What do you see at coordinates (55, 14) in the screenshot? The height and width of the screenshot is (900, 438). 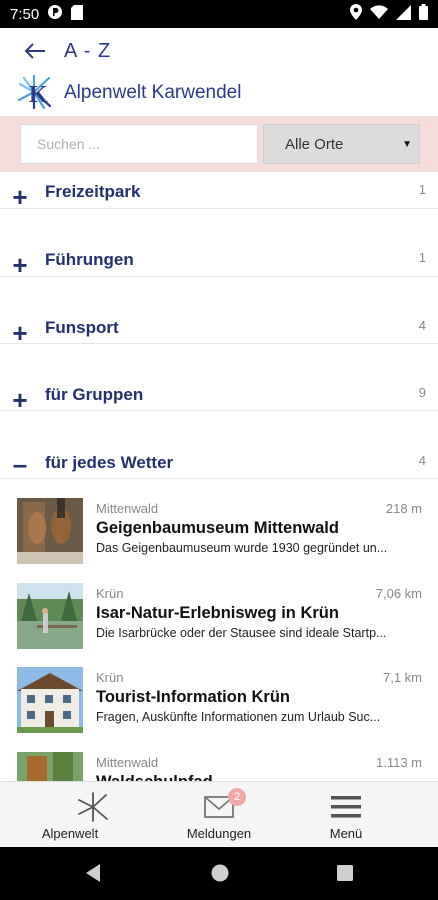 I see `app-notification-icon` at bounding box center [55, 14].